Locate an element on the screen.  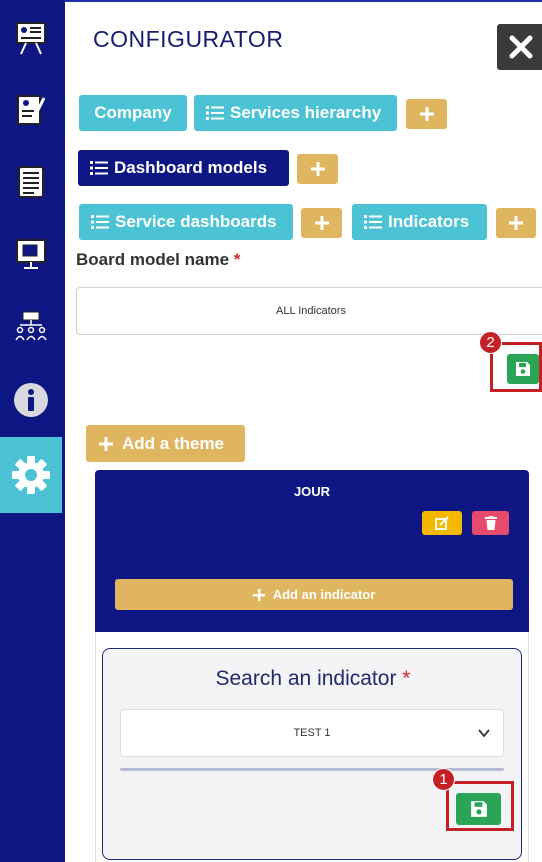
indicators-button: Indicators is located at coordinates (419, 222).